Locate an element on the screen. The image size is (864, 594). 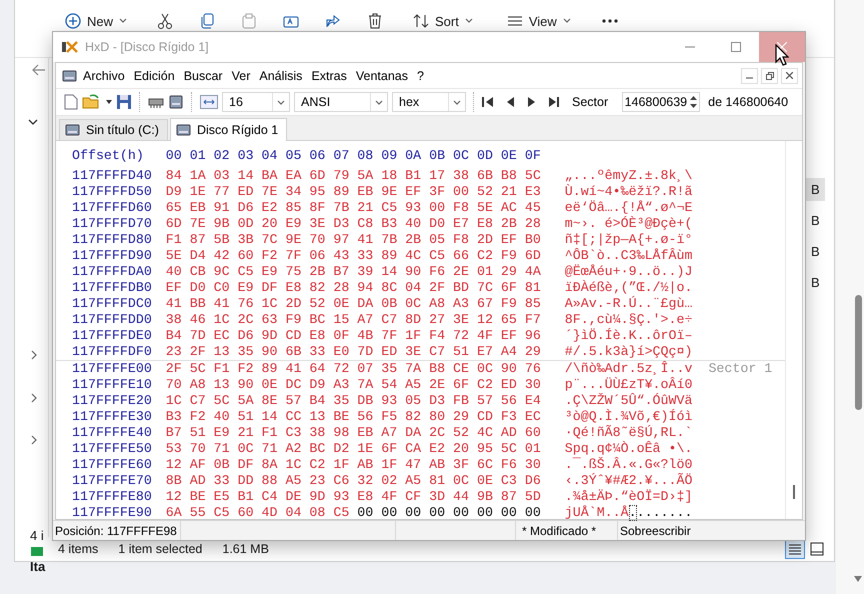
display-mode-dropdown: hex is located at coordinates (429, 102).